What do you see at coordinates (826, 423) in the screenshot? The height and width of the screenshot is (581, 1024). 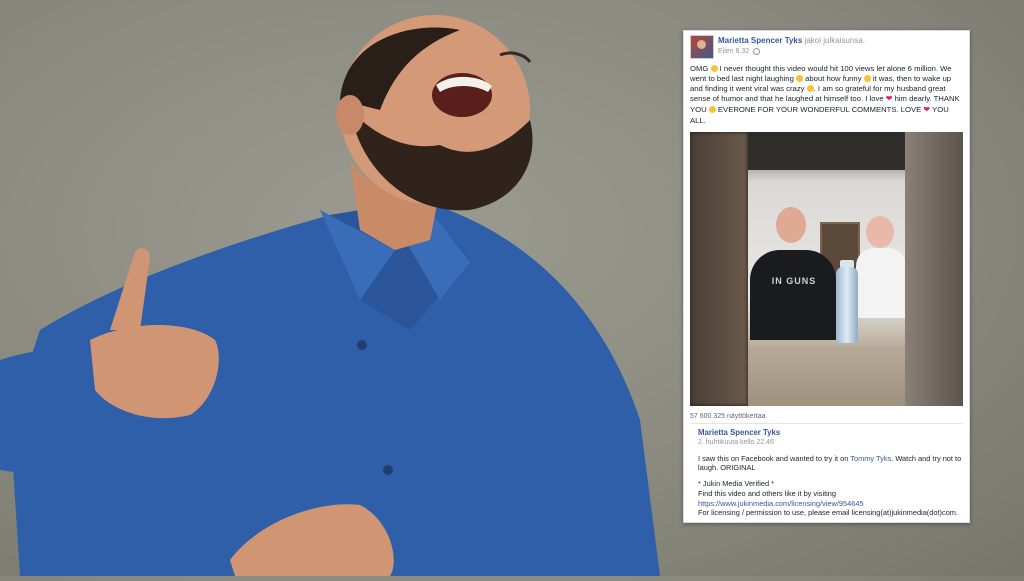 I see `divider` at bounding box center [826, 423].